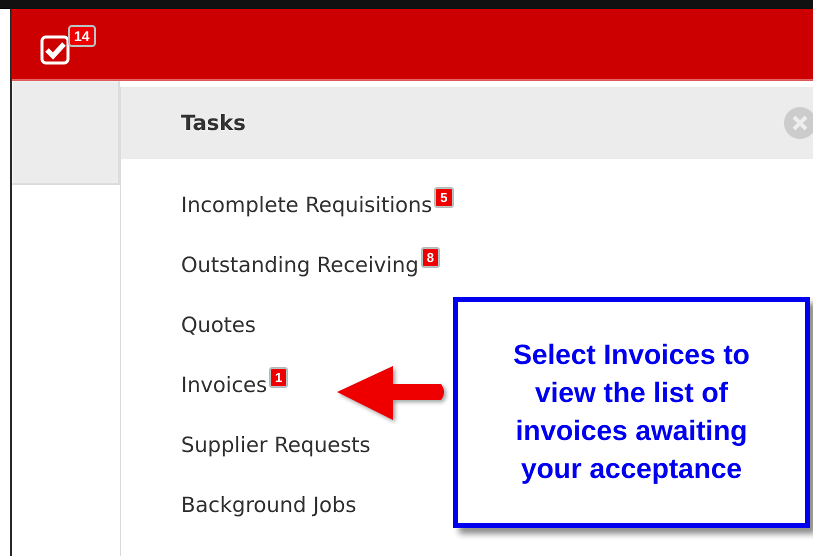 Image resolution: width=813 pixels, height=556 pixels. I want to click on count-badge: 1, so click(278, 377).